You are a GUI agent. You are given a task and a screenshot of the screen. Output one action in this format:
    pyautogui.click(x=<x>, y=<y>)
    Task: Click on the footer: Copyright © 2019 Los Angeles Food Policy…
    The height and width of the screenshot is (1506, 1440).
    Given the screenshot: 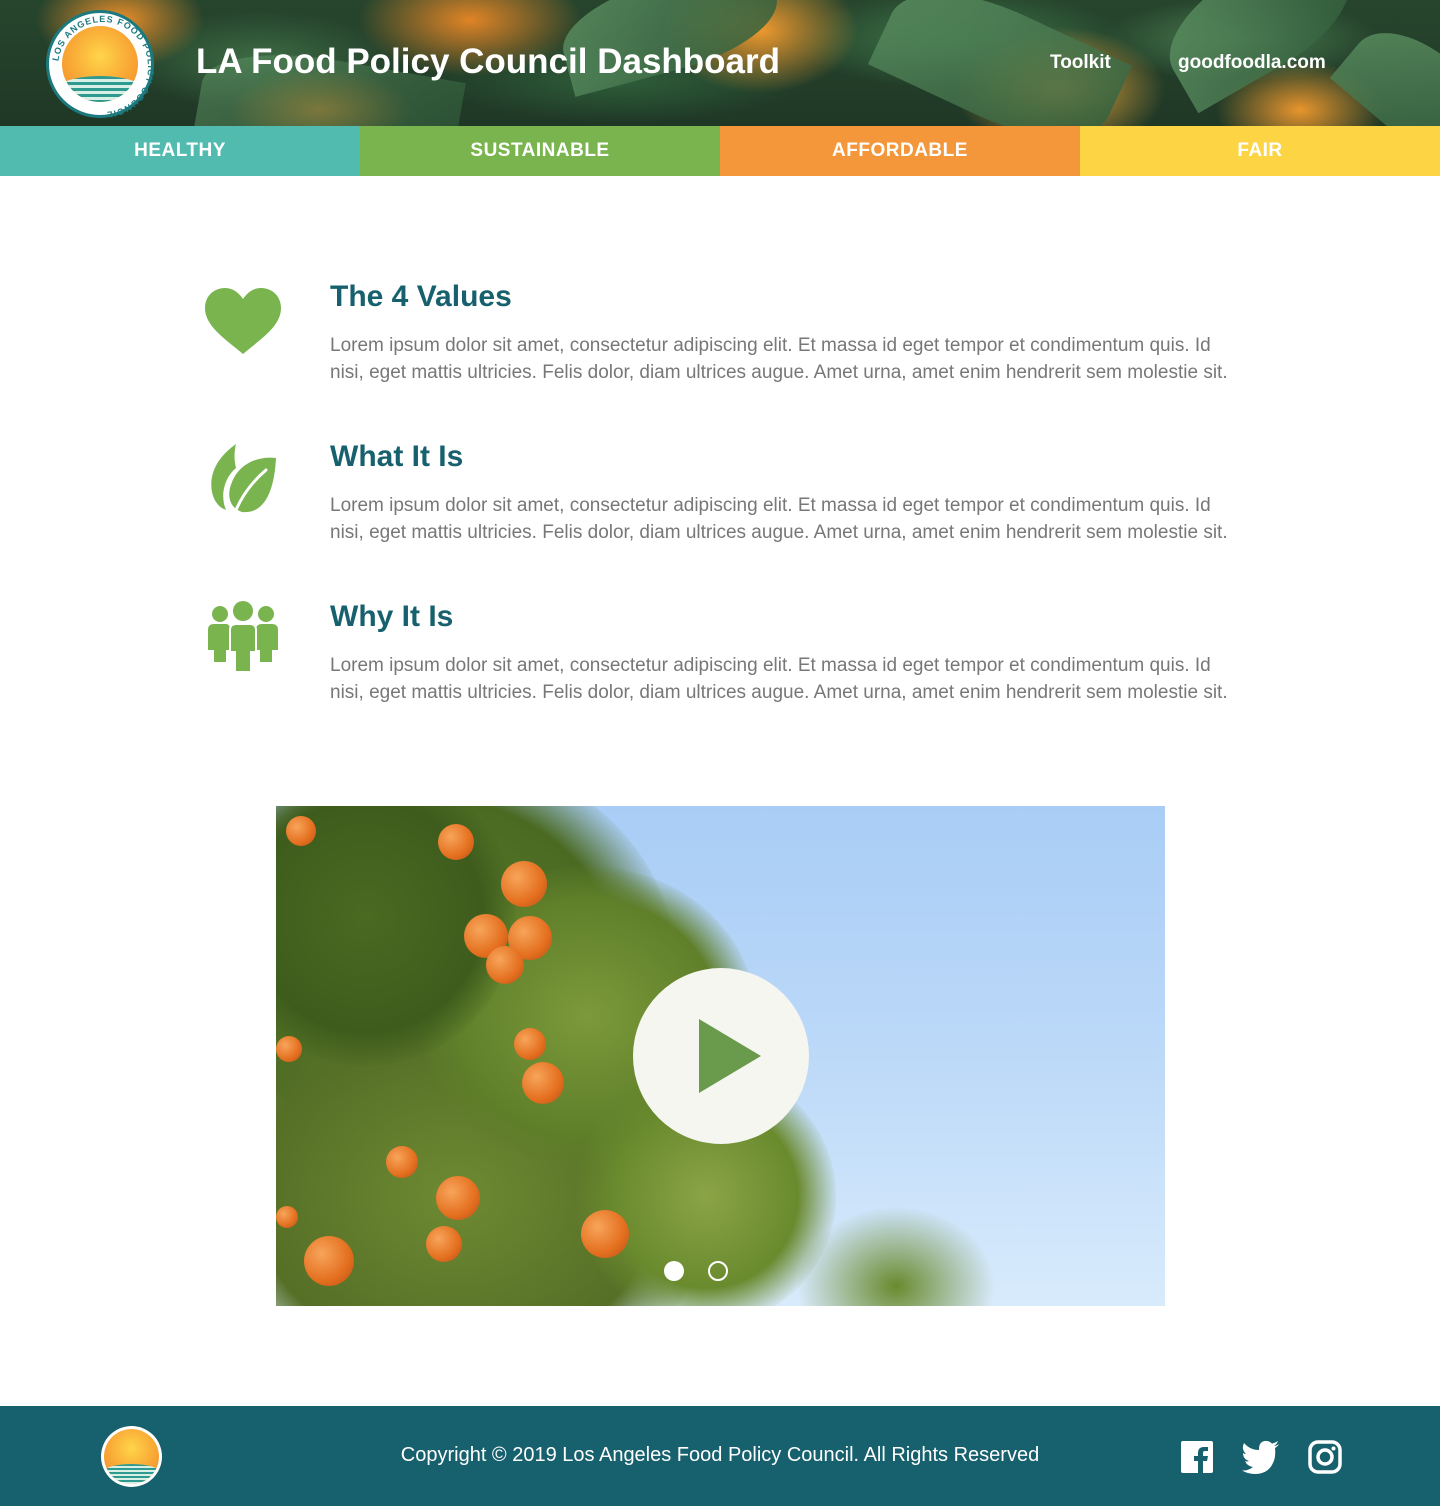 What is the action you would take?
    pyautogui.click(x=720, y=1456)
    